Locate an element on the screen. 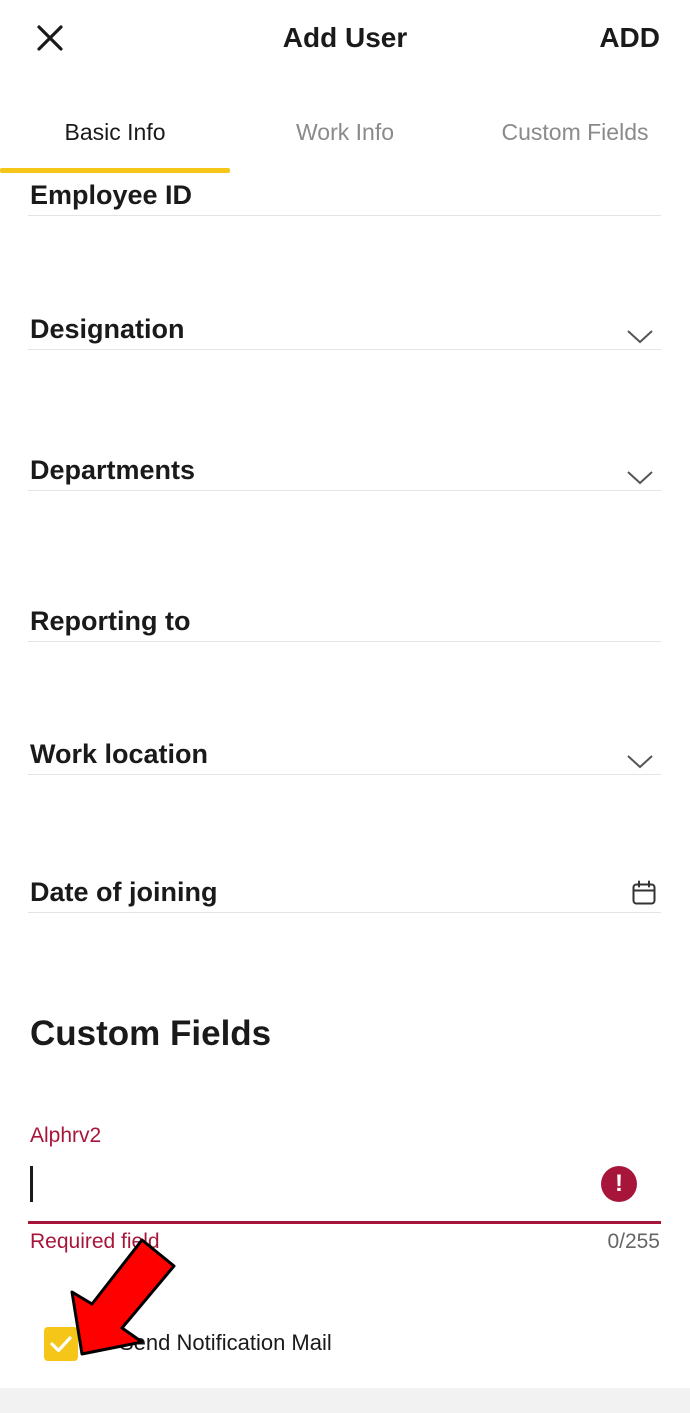  text-cursor is located at coordinates (31, 1184).